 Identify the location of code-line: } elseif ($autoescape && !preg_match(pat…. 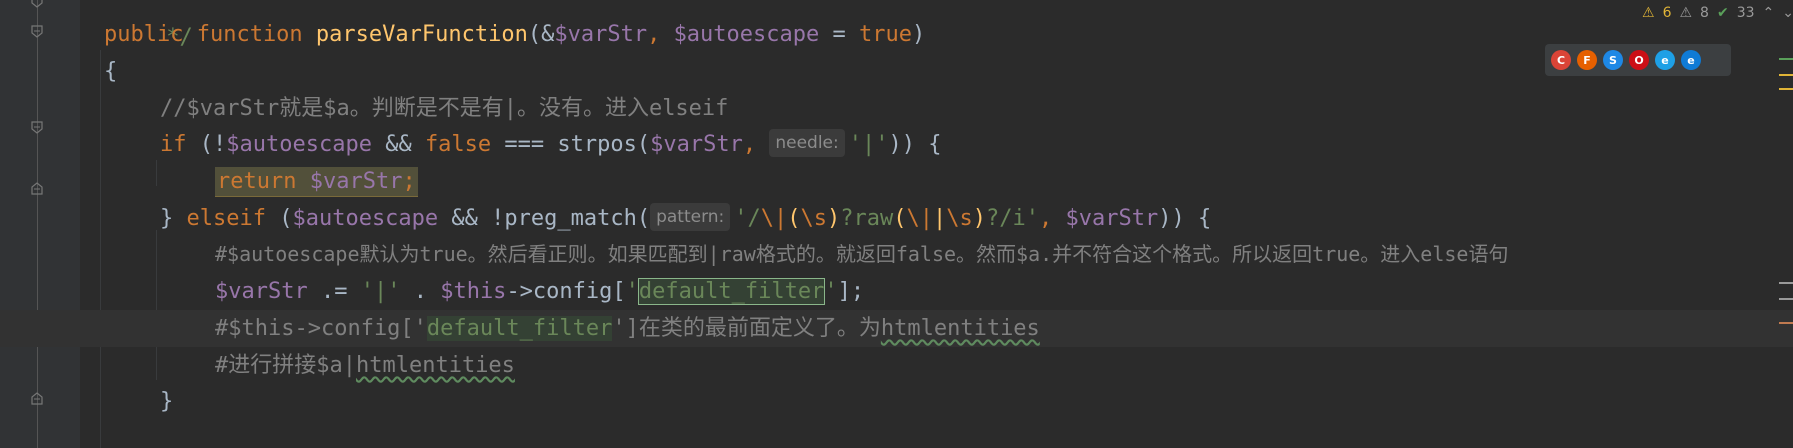
(685, 218).